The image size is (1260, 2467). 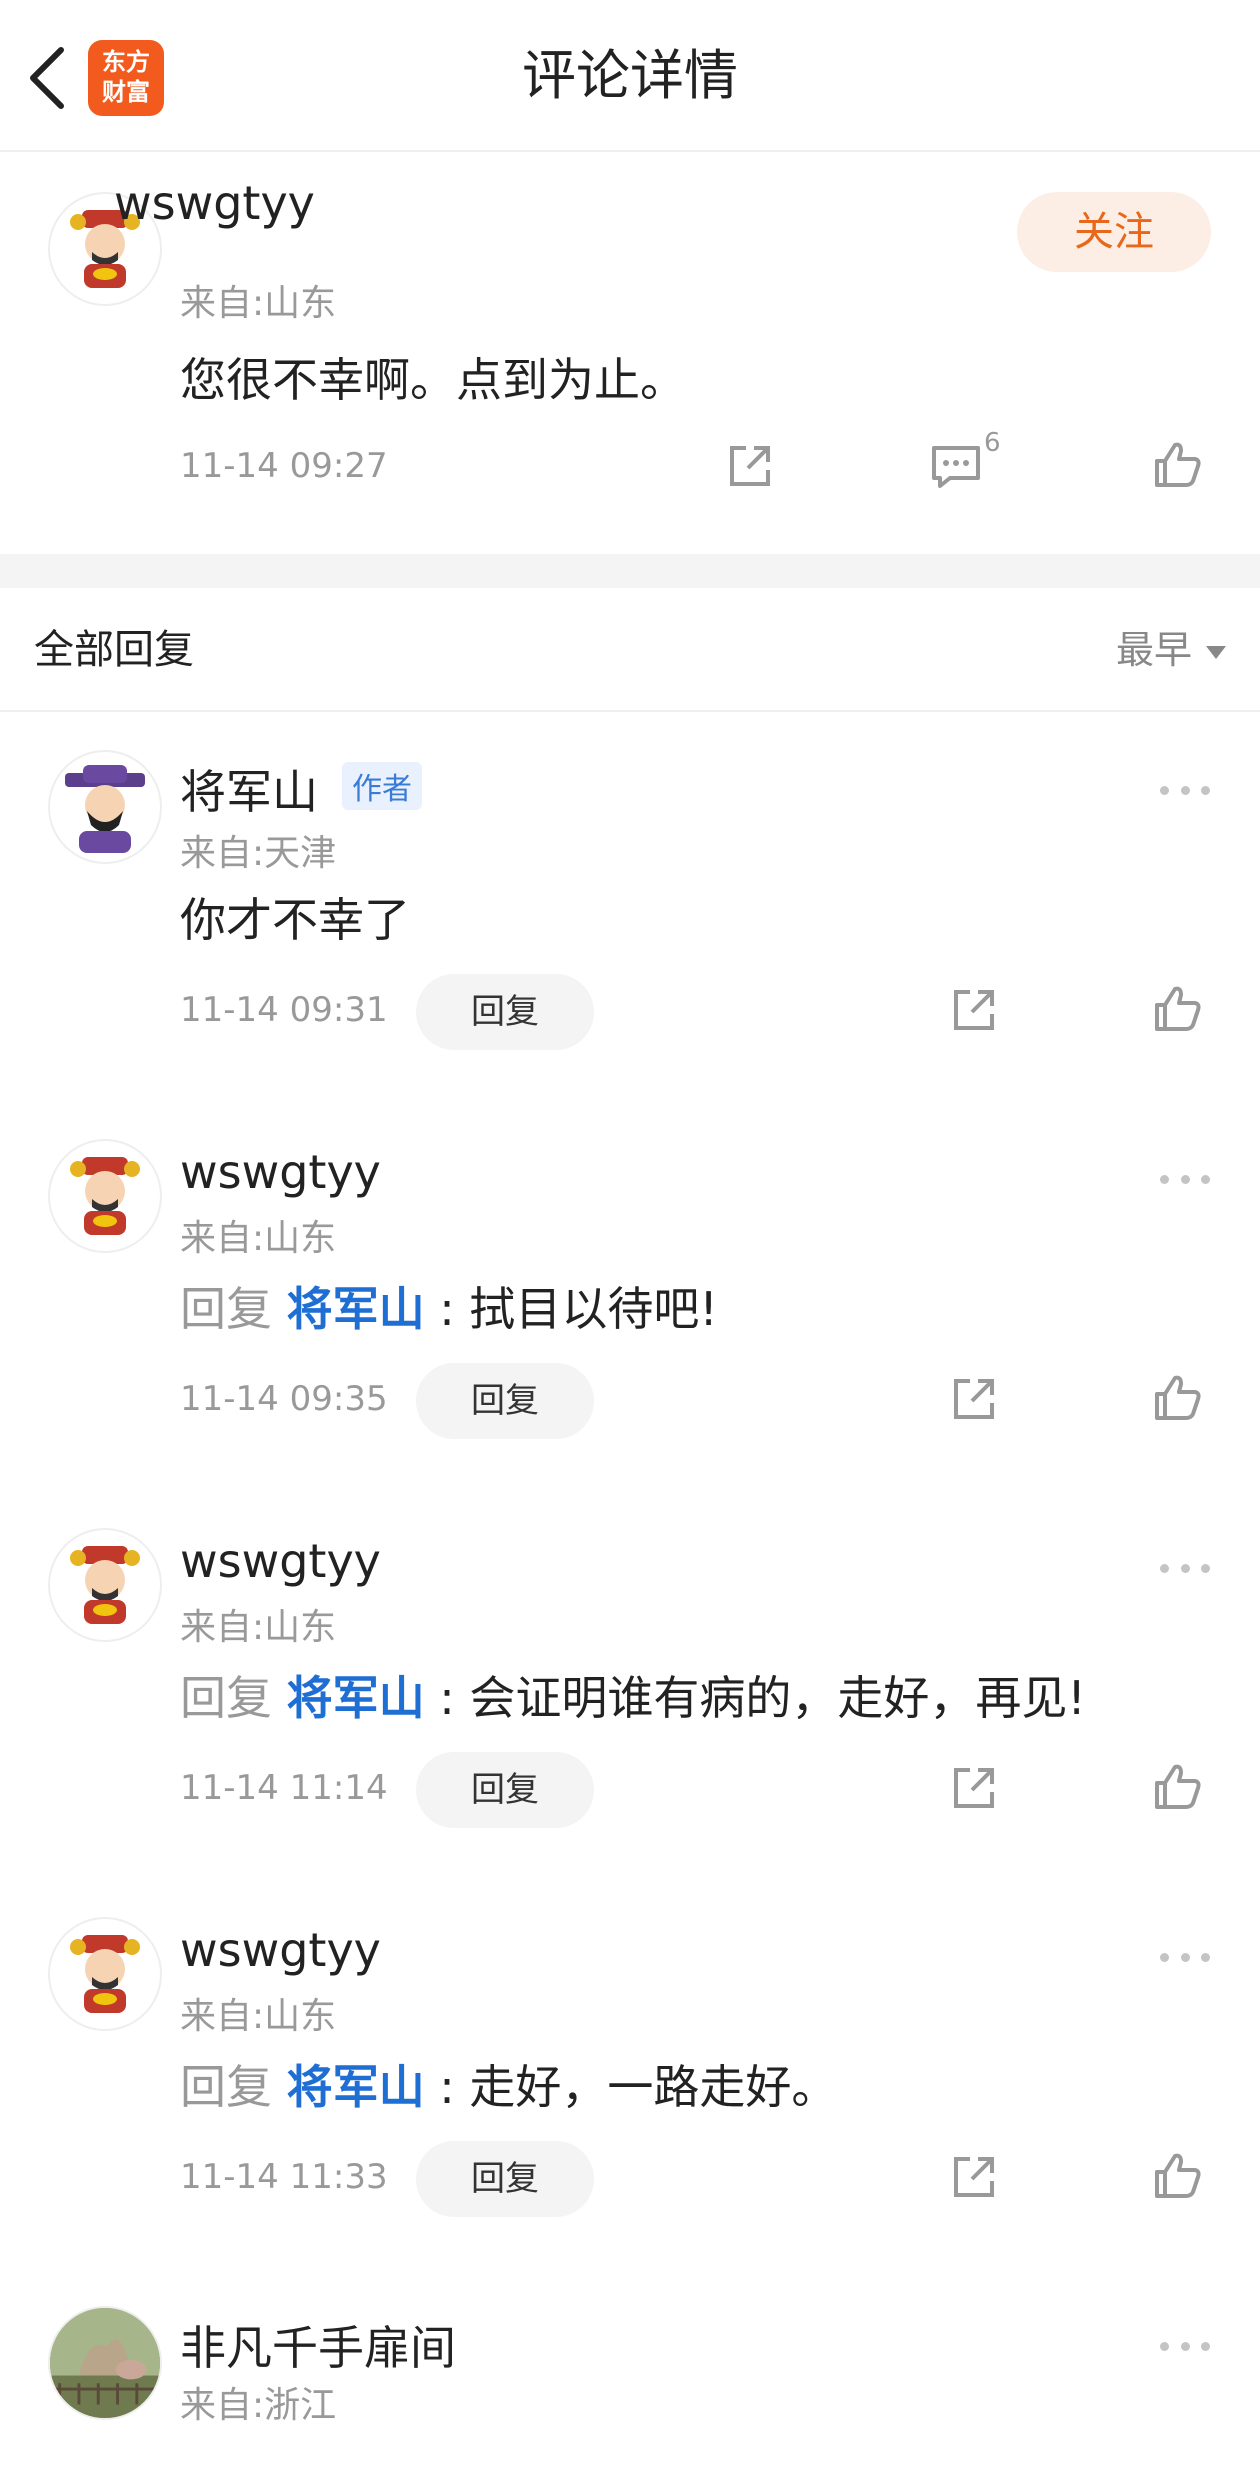 I want to click on avatar-general-icon, so click(x=105, y=809).